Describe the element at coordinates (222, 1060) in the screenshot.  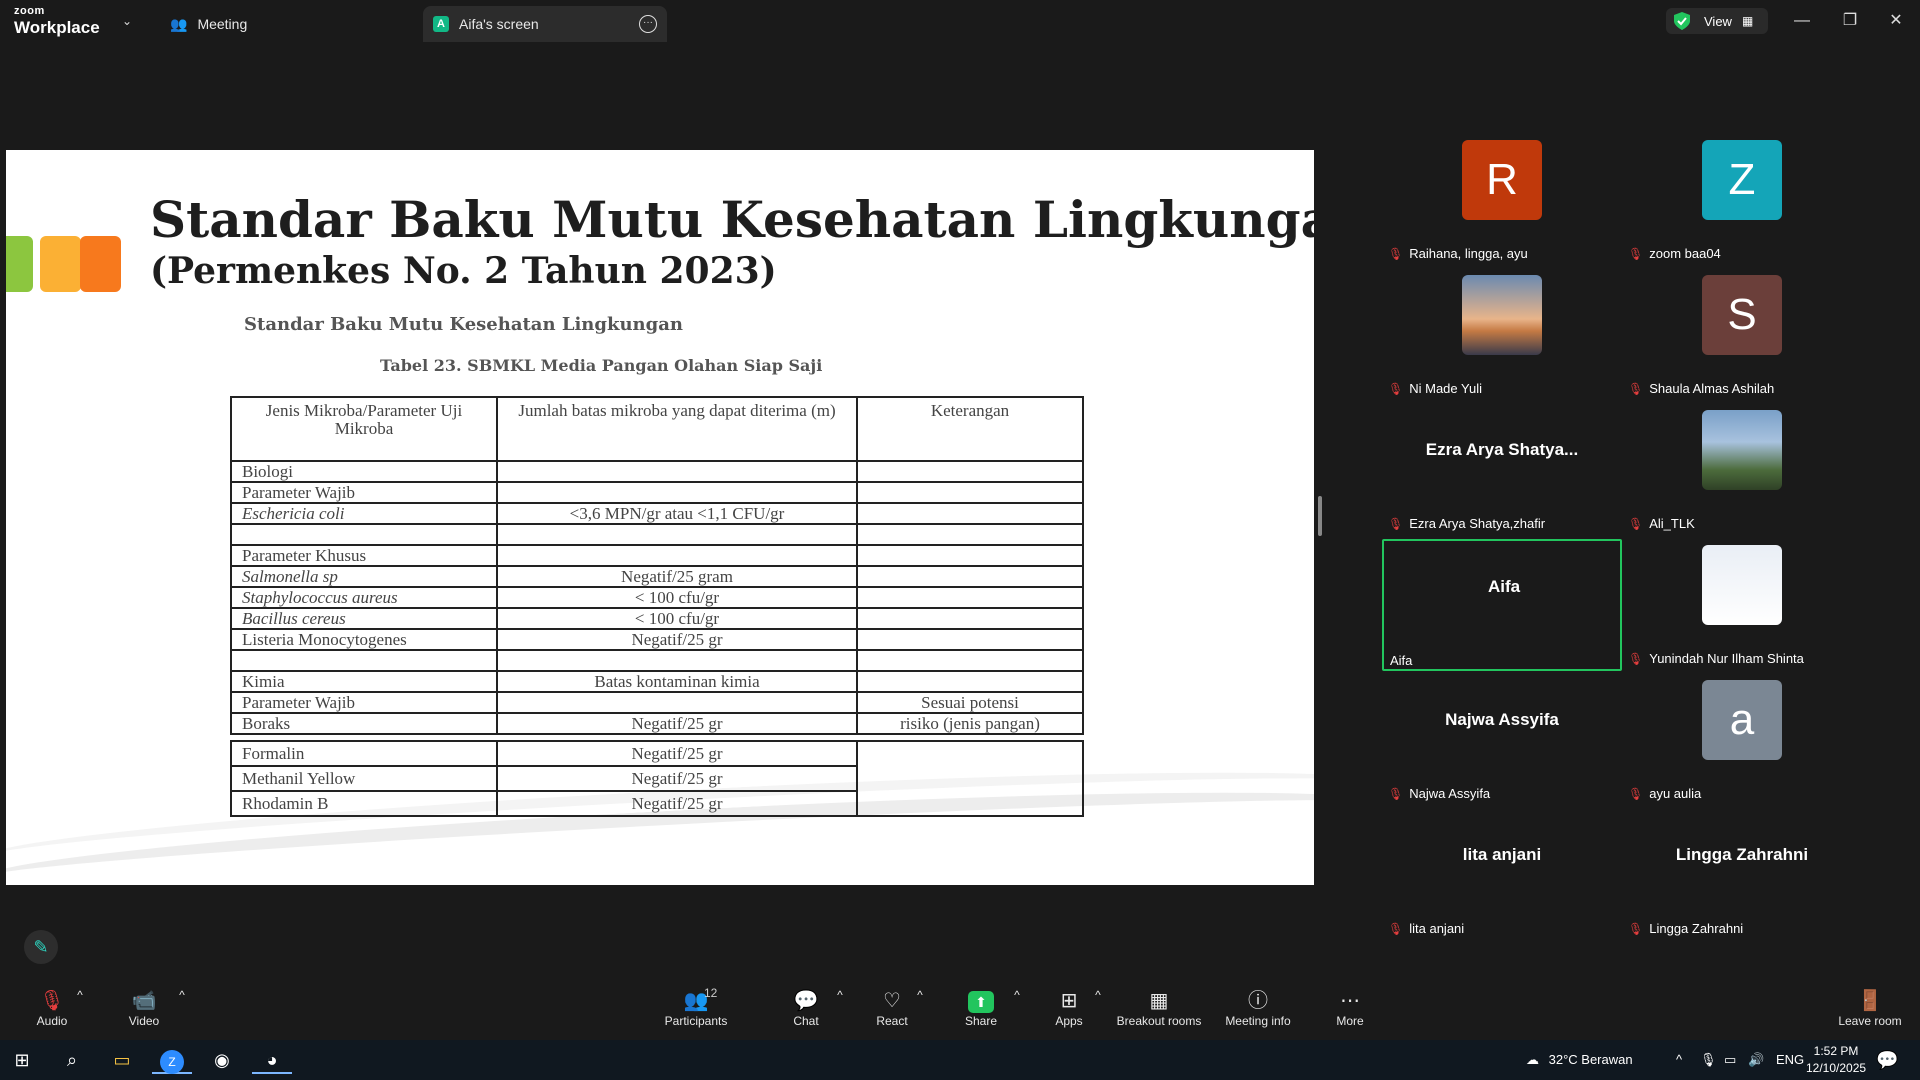
I see `camera-app-icon: ◉` at that location.